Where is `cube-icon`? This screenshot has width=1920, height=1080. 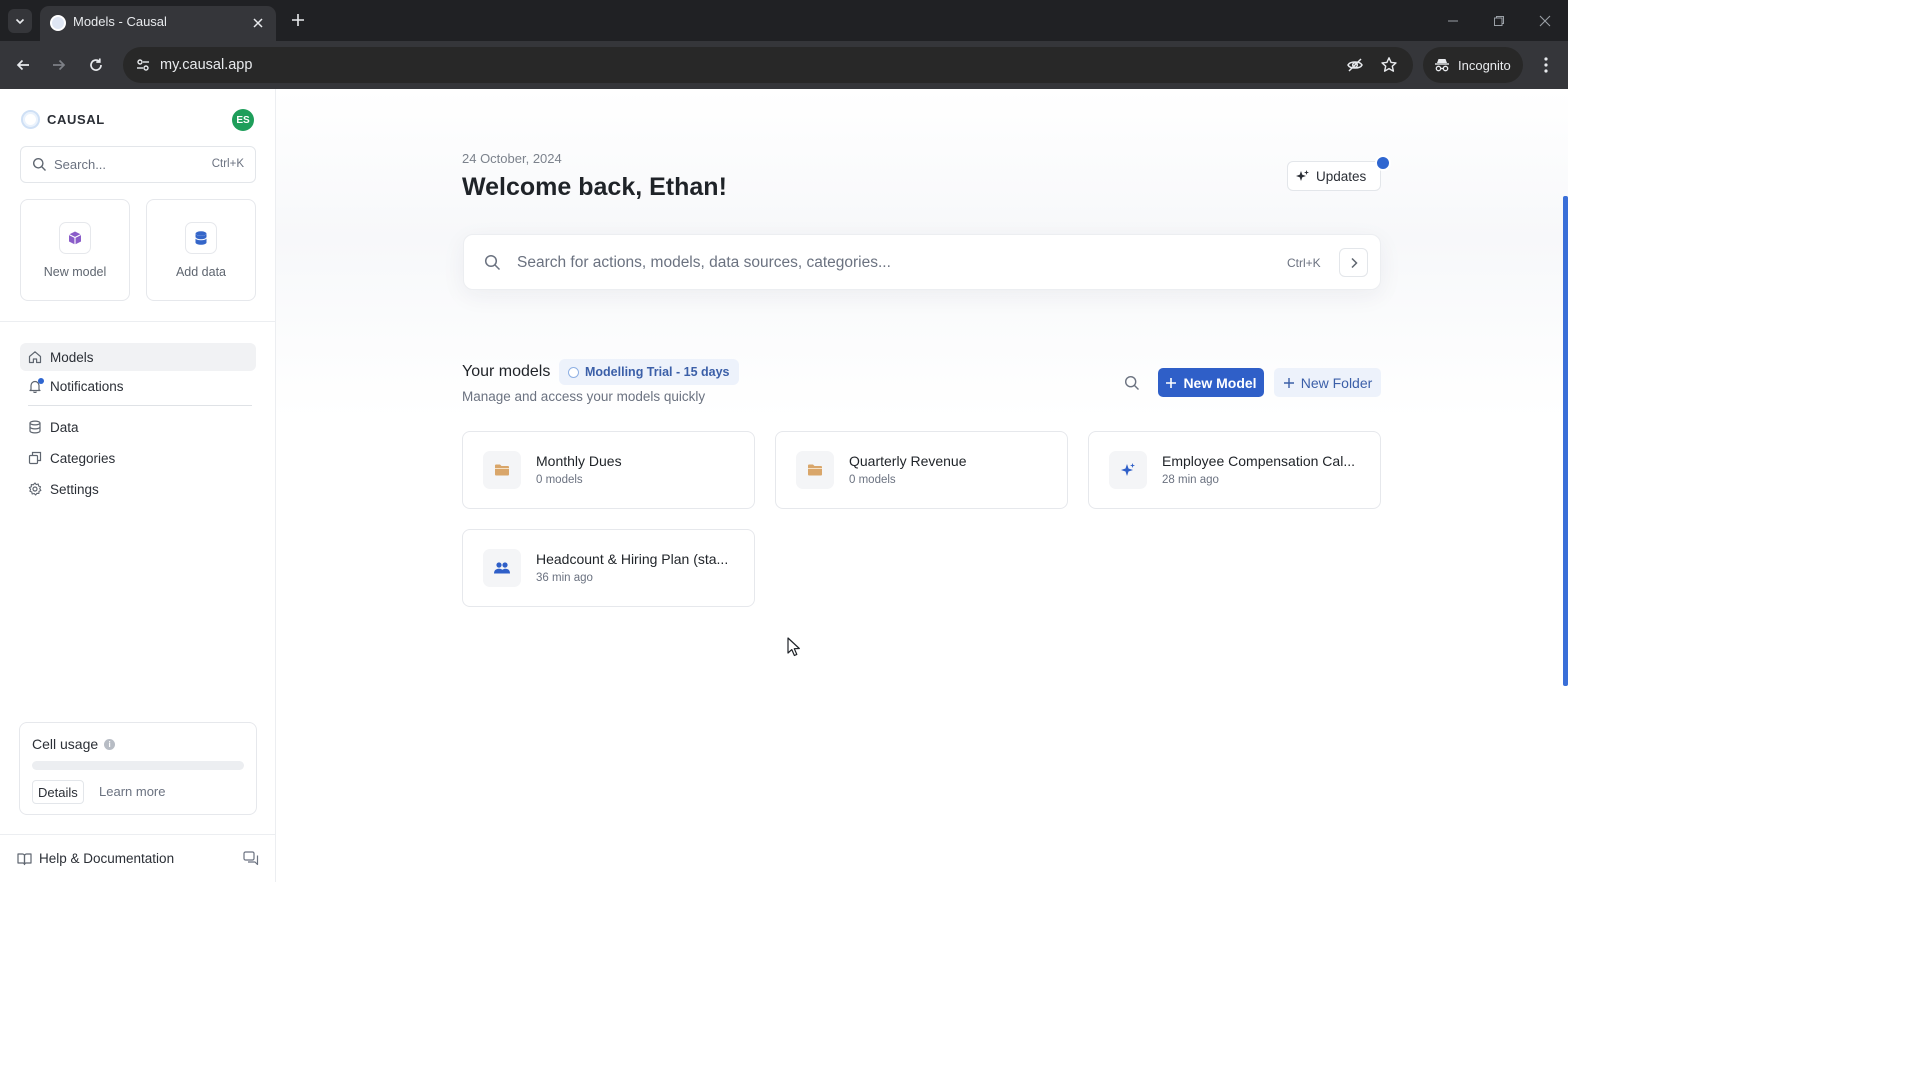 cube-icon is located at coordinates (75, 238).